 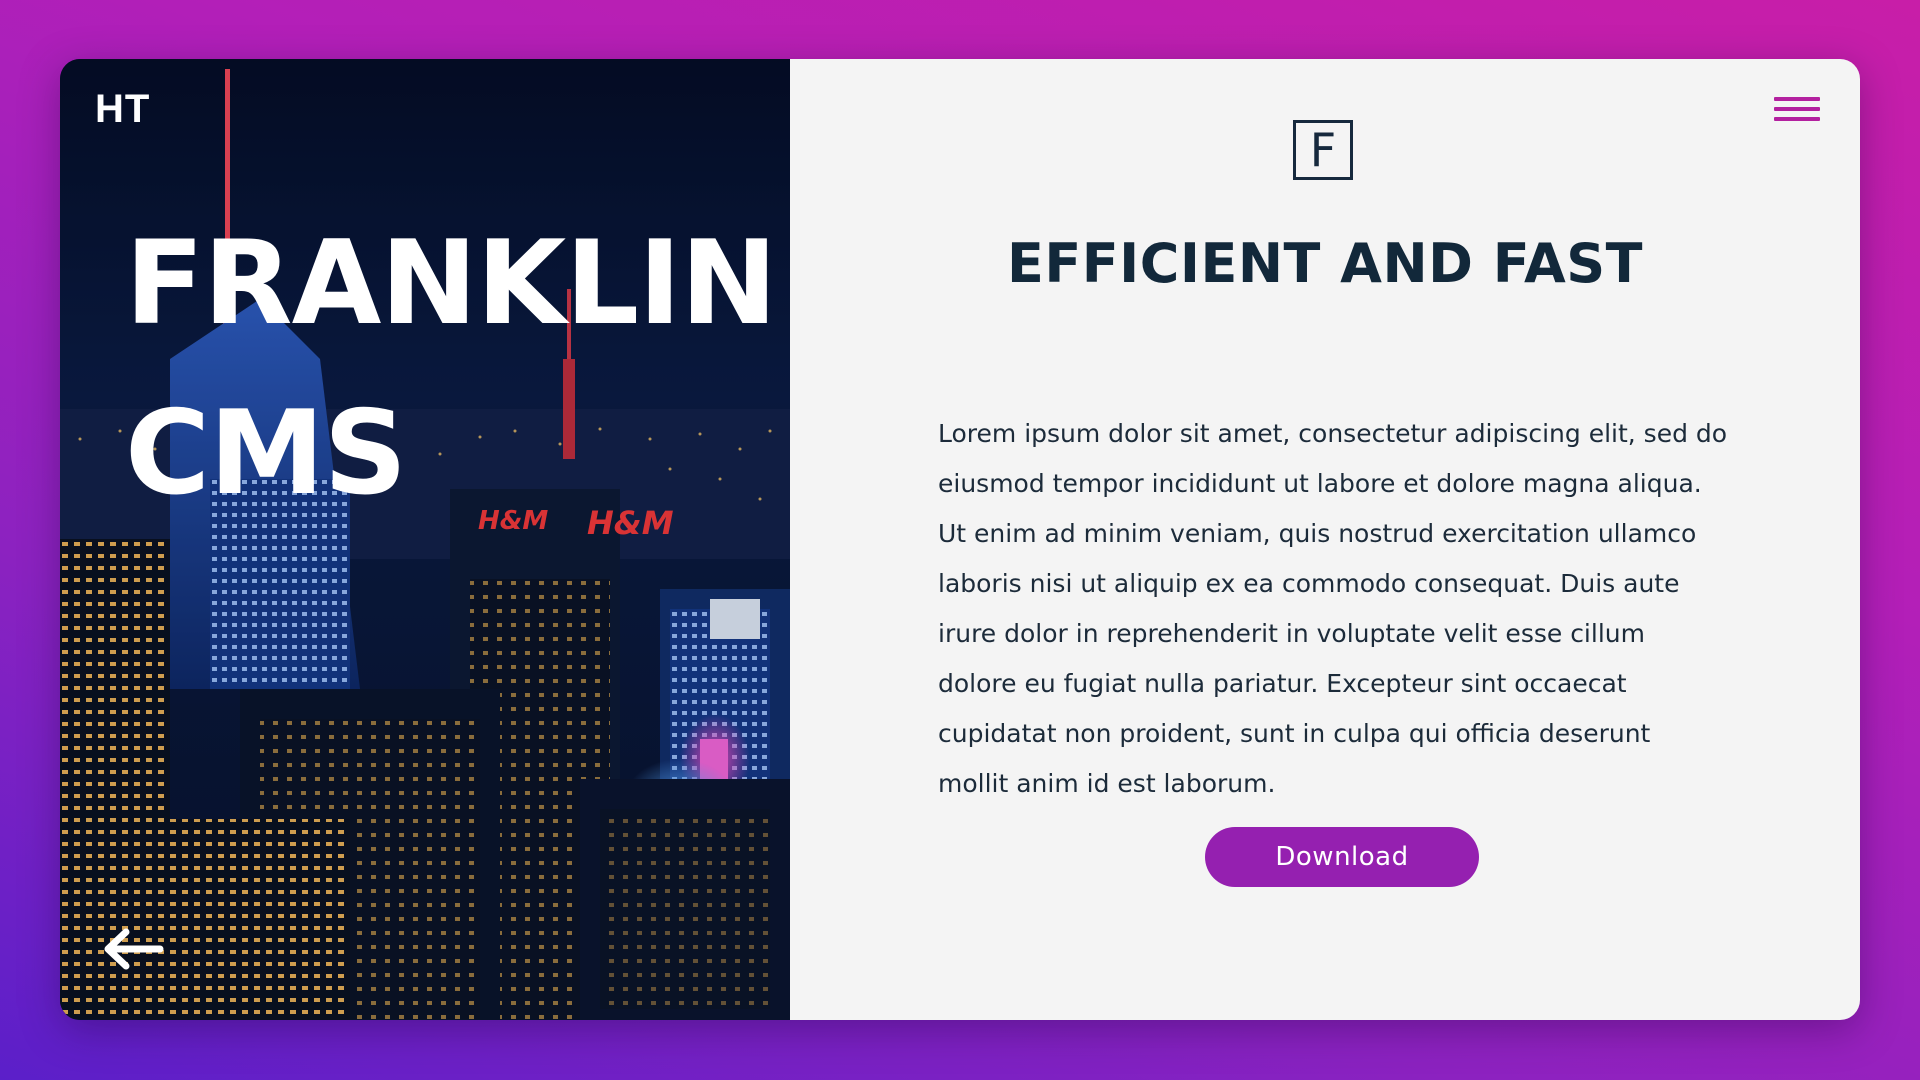 I want to click on section-heading: EFFICIENT AND FAST, so click(x=1324, y=263).